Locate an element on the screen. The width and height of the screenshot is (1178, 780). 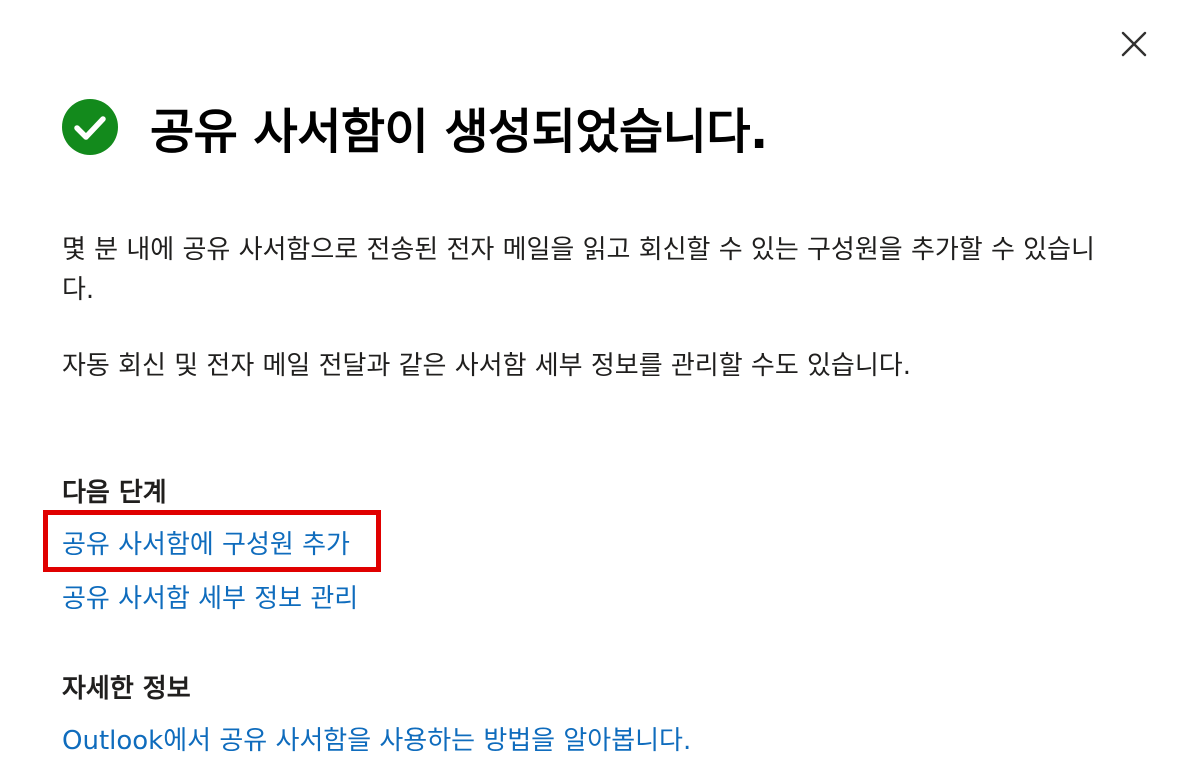
close-icon is located at coordinates (1134, 44).